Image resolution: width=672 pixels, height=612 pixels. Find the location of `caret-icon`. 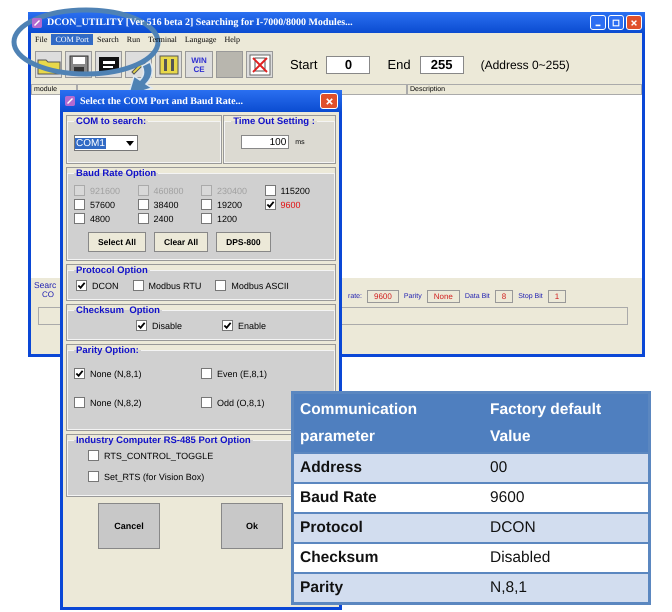

caret-icon is located at coordinates (130, 143).